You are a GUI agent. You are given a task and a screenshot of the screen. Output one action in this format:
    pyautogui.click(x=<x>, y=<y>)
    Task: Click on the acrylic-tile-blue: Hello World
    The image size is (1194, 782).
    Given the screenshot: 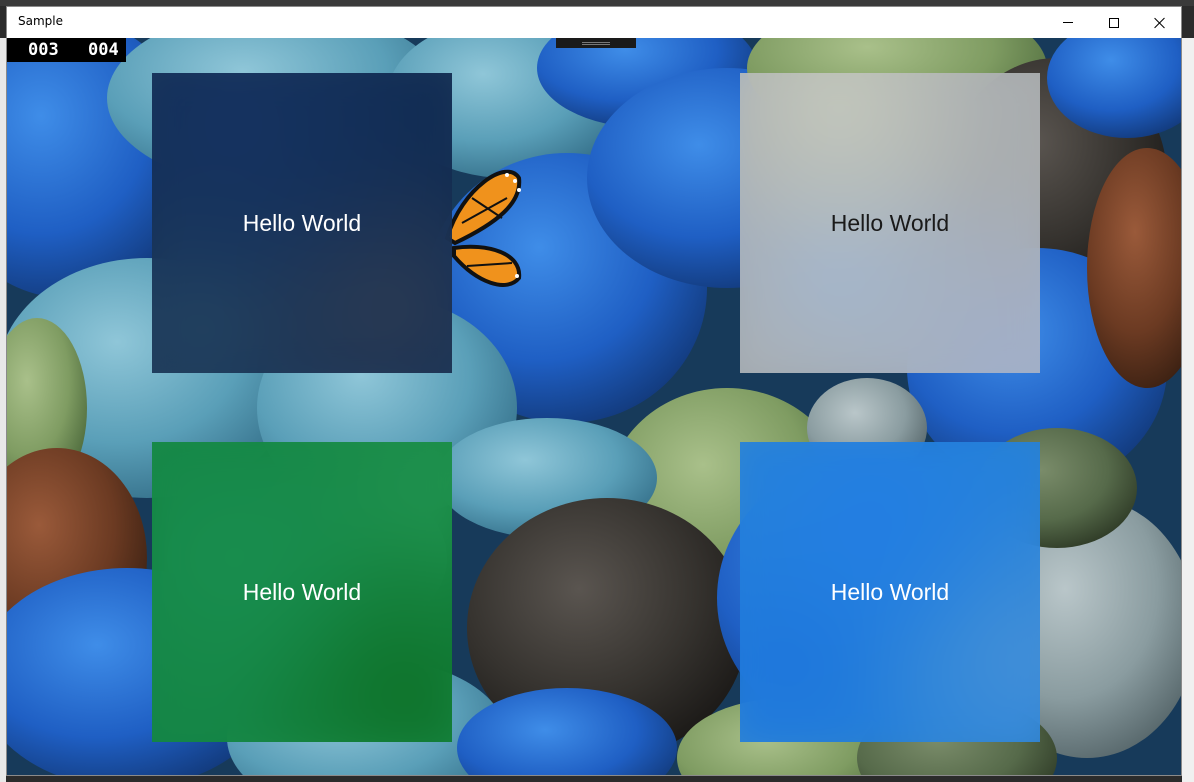 What is the action you would take?
    pyautogui.click(x=890, y=592)
    